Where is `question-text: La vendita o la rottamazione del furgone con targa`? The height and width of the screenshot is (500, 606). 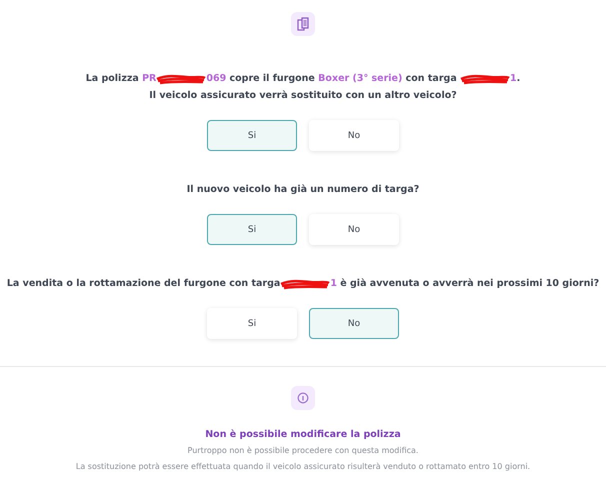
question-text: La vendita o la rottamazione del furgone con targa is located at coordinates (143, 284).